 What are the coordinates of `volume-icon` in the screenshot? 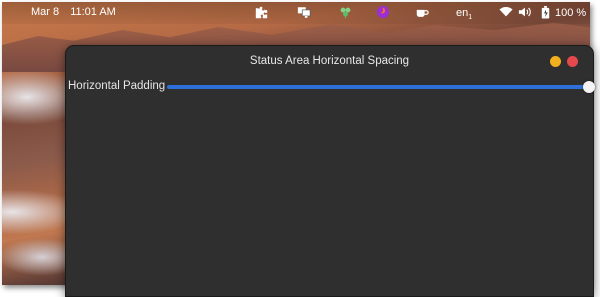 It's located at (525, 12).